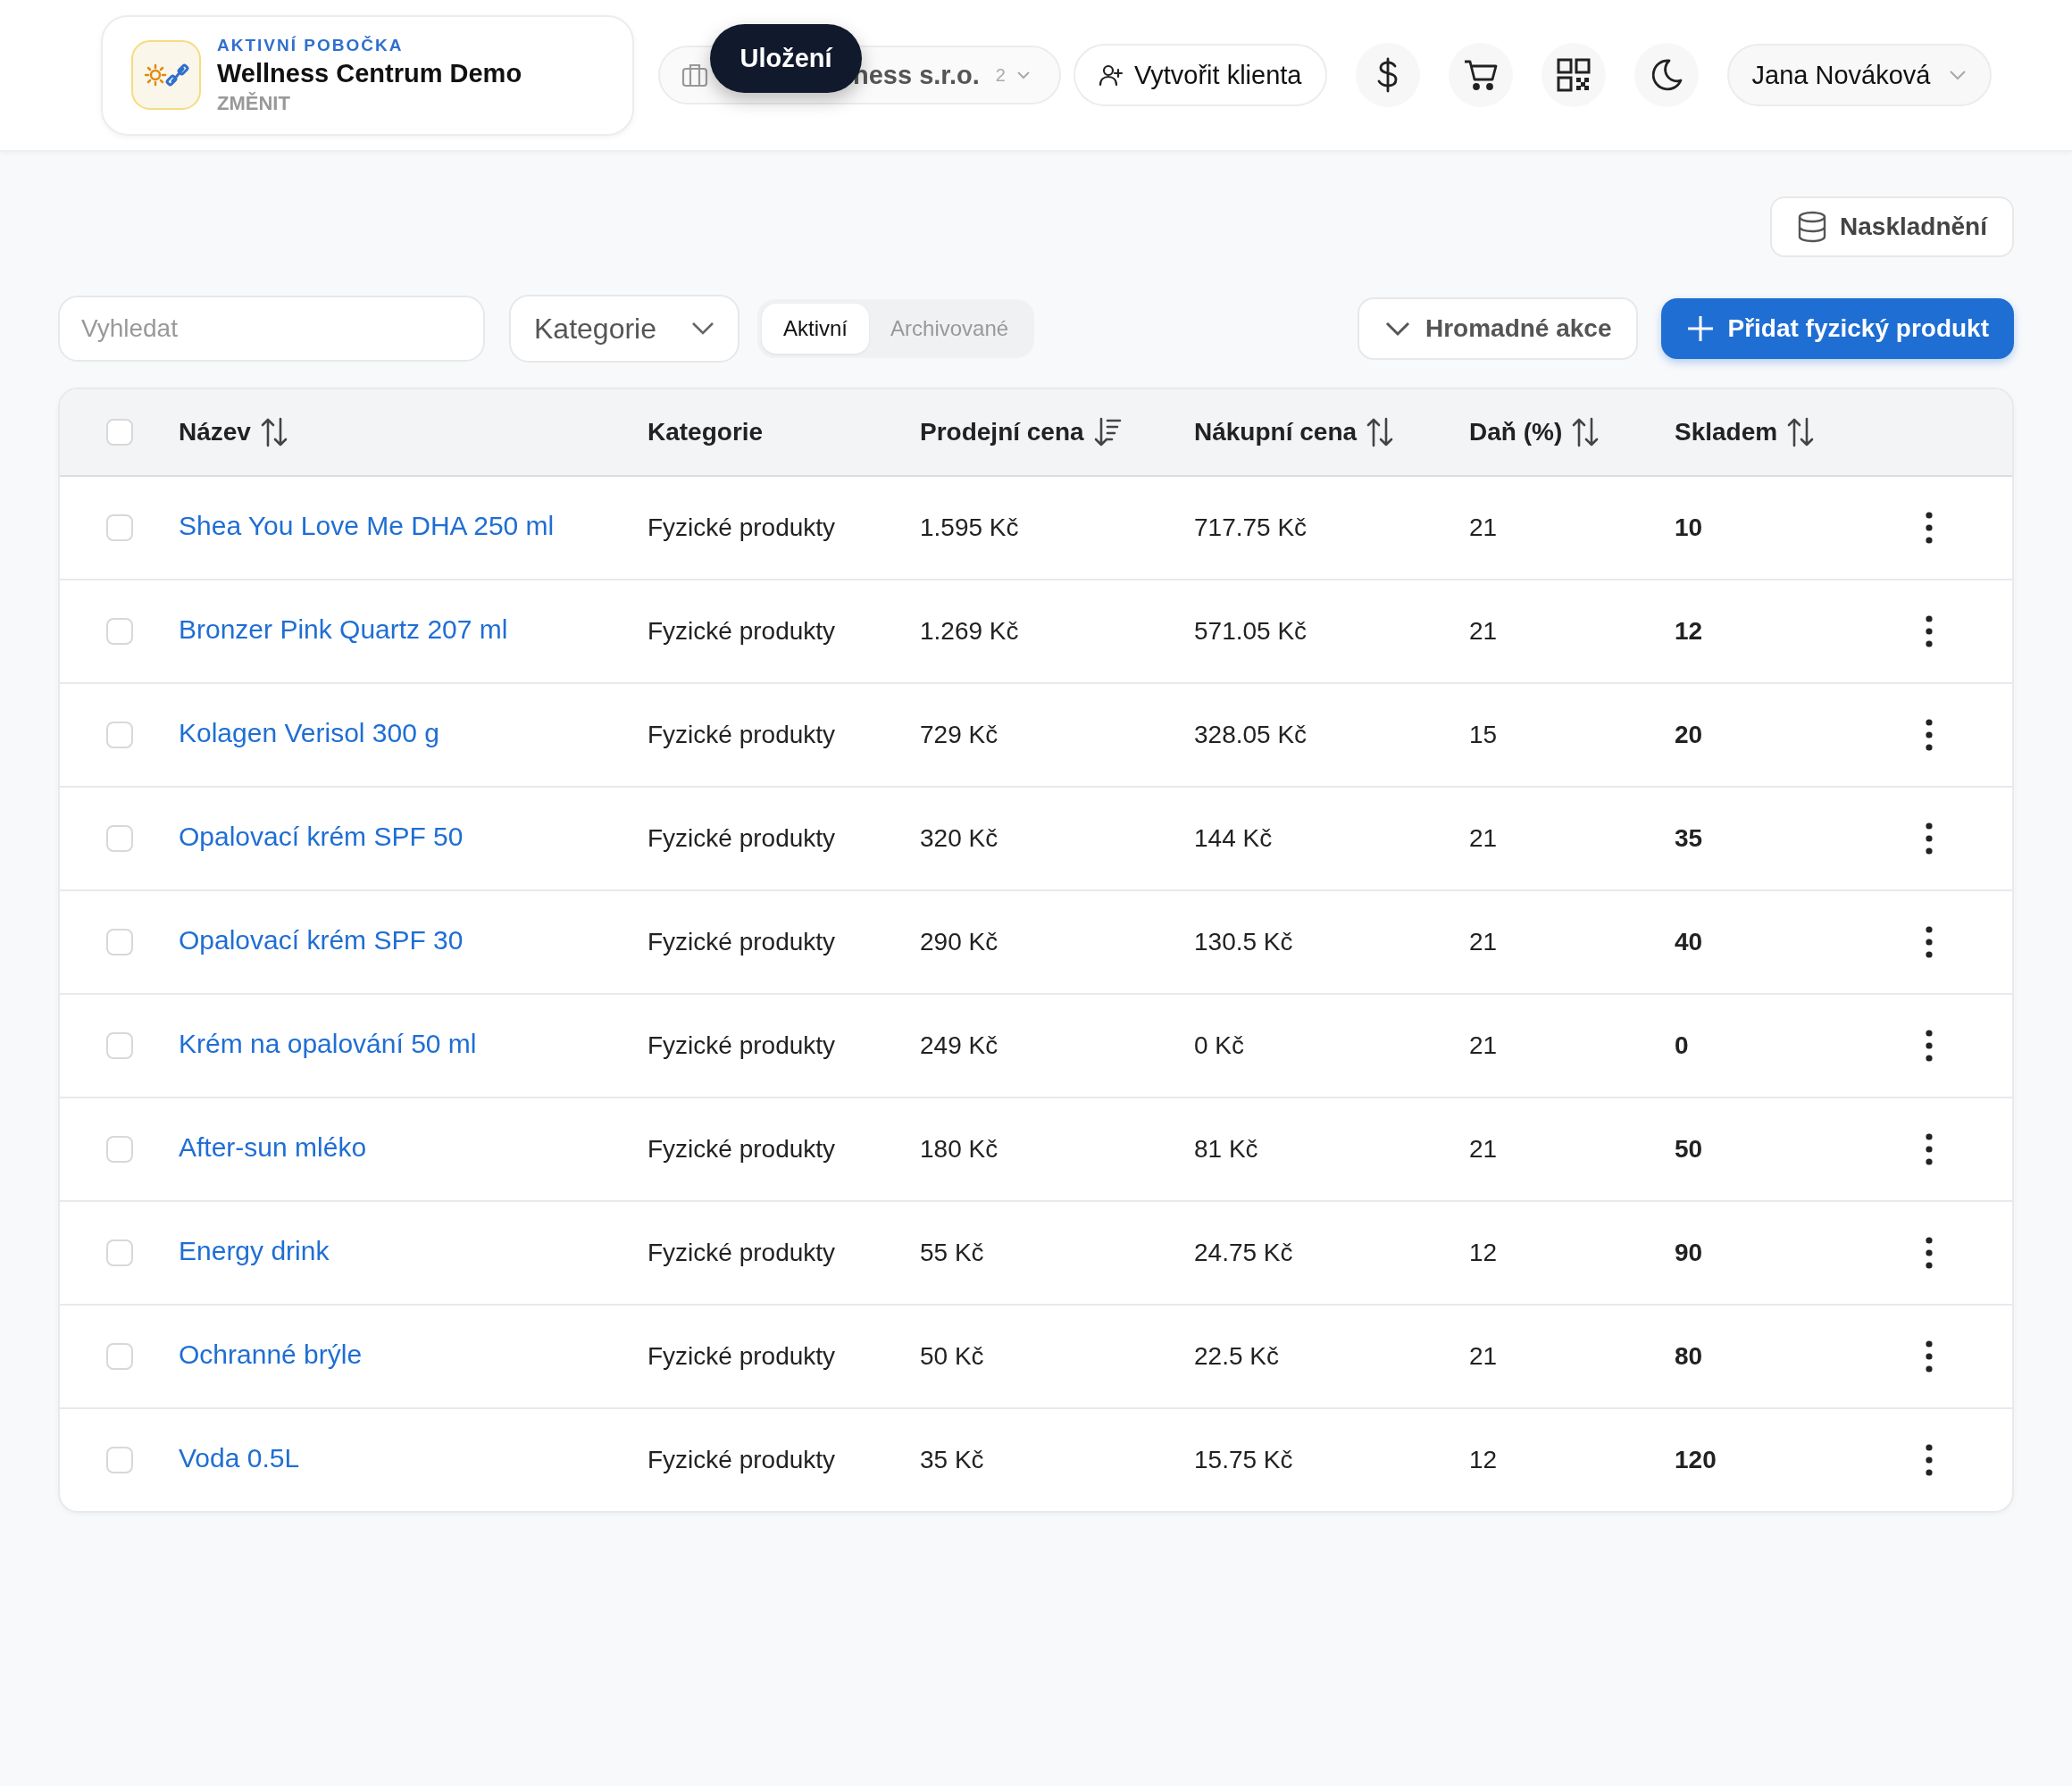 This screenshot has width=2072, height=1786. I want to click on stock-in-button: Naskladnění, so click(1892, 226).